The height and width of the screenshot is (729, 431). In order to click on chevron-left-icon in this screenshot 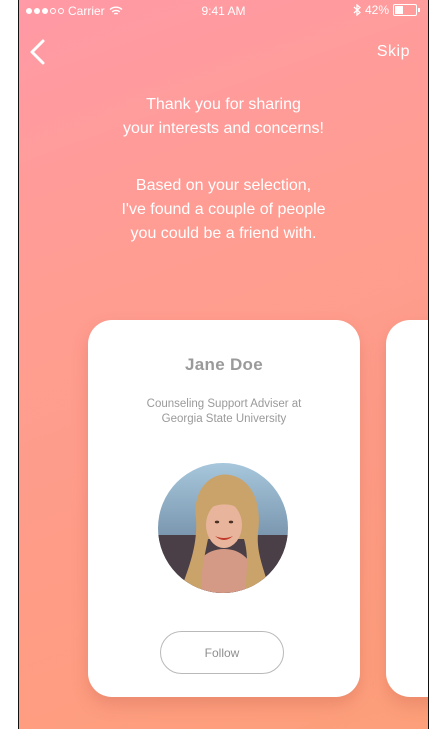, I will do `click(37, 52)`.